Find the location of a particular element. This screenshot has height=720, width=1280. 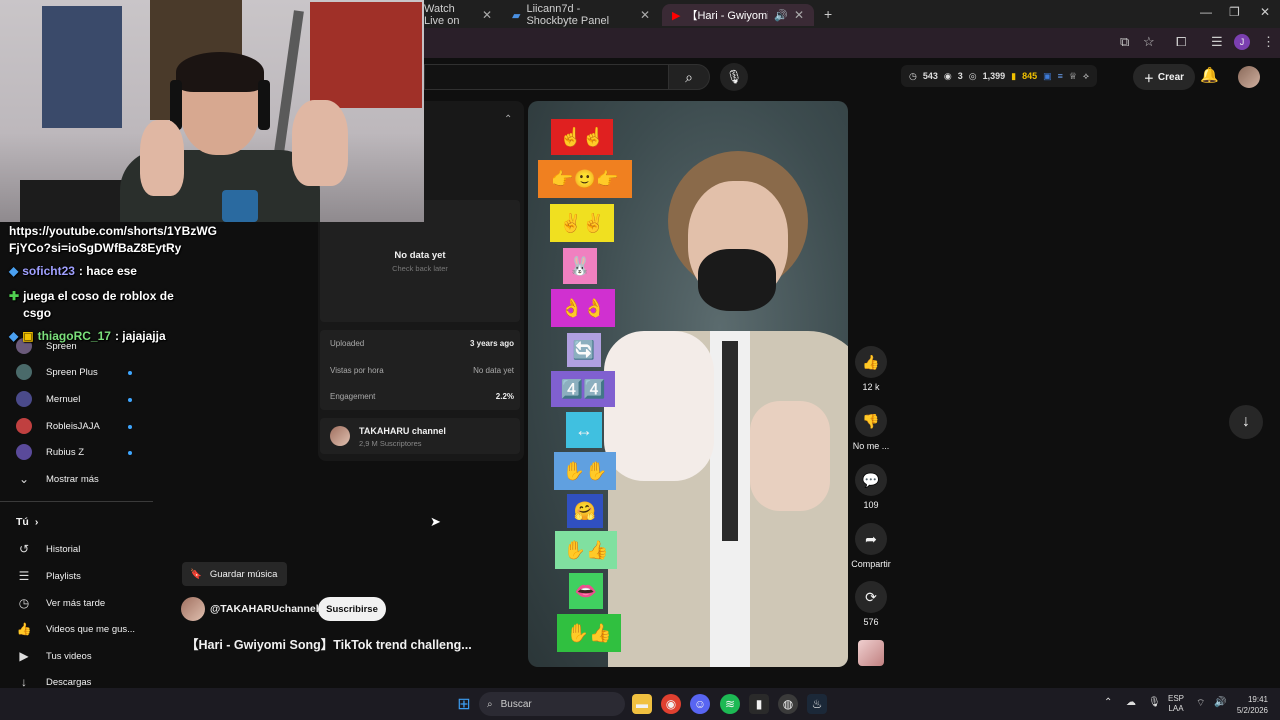

language-indicator: ESP LAA is located at coordinates (1176, 704).